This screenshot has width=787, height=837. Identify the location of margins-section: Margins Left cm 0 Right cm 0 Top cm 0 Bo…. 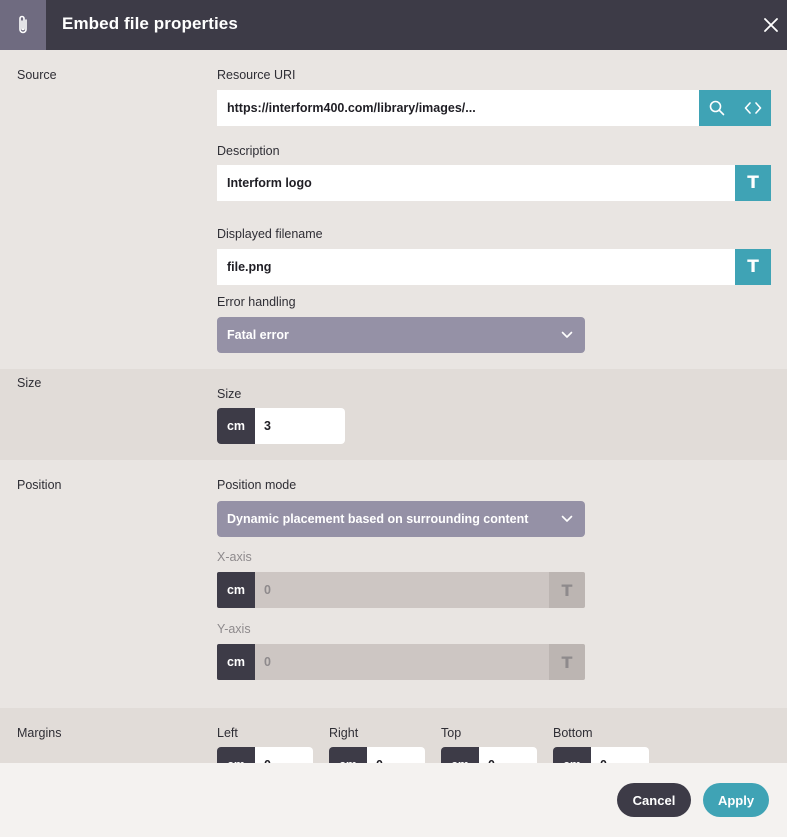
(393, 735).